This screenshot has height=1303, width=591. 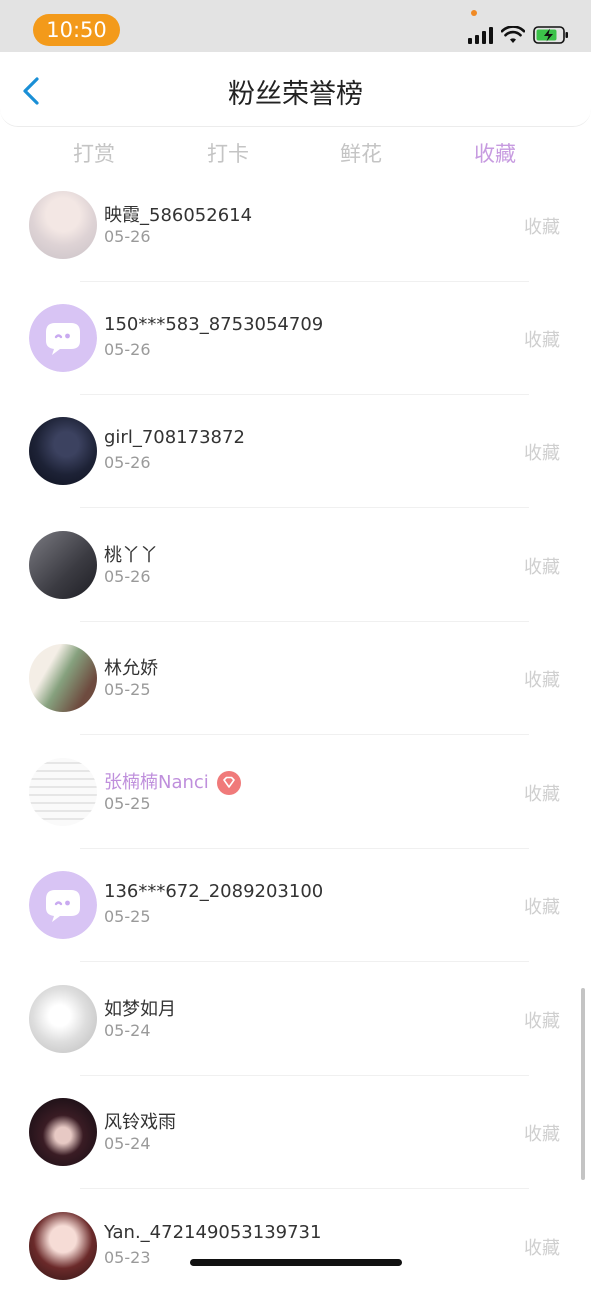 What do you see at coordinates (174, 437) in the screenshot?
I see `fan-name: girl_708173872` at bounding box center [174, 437].